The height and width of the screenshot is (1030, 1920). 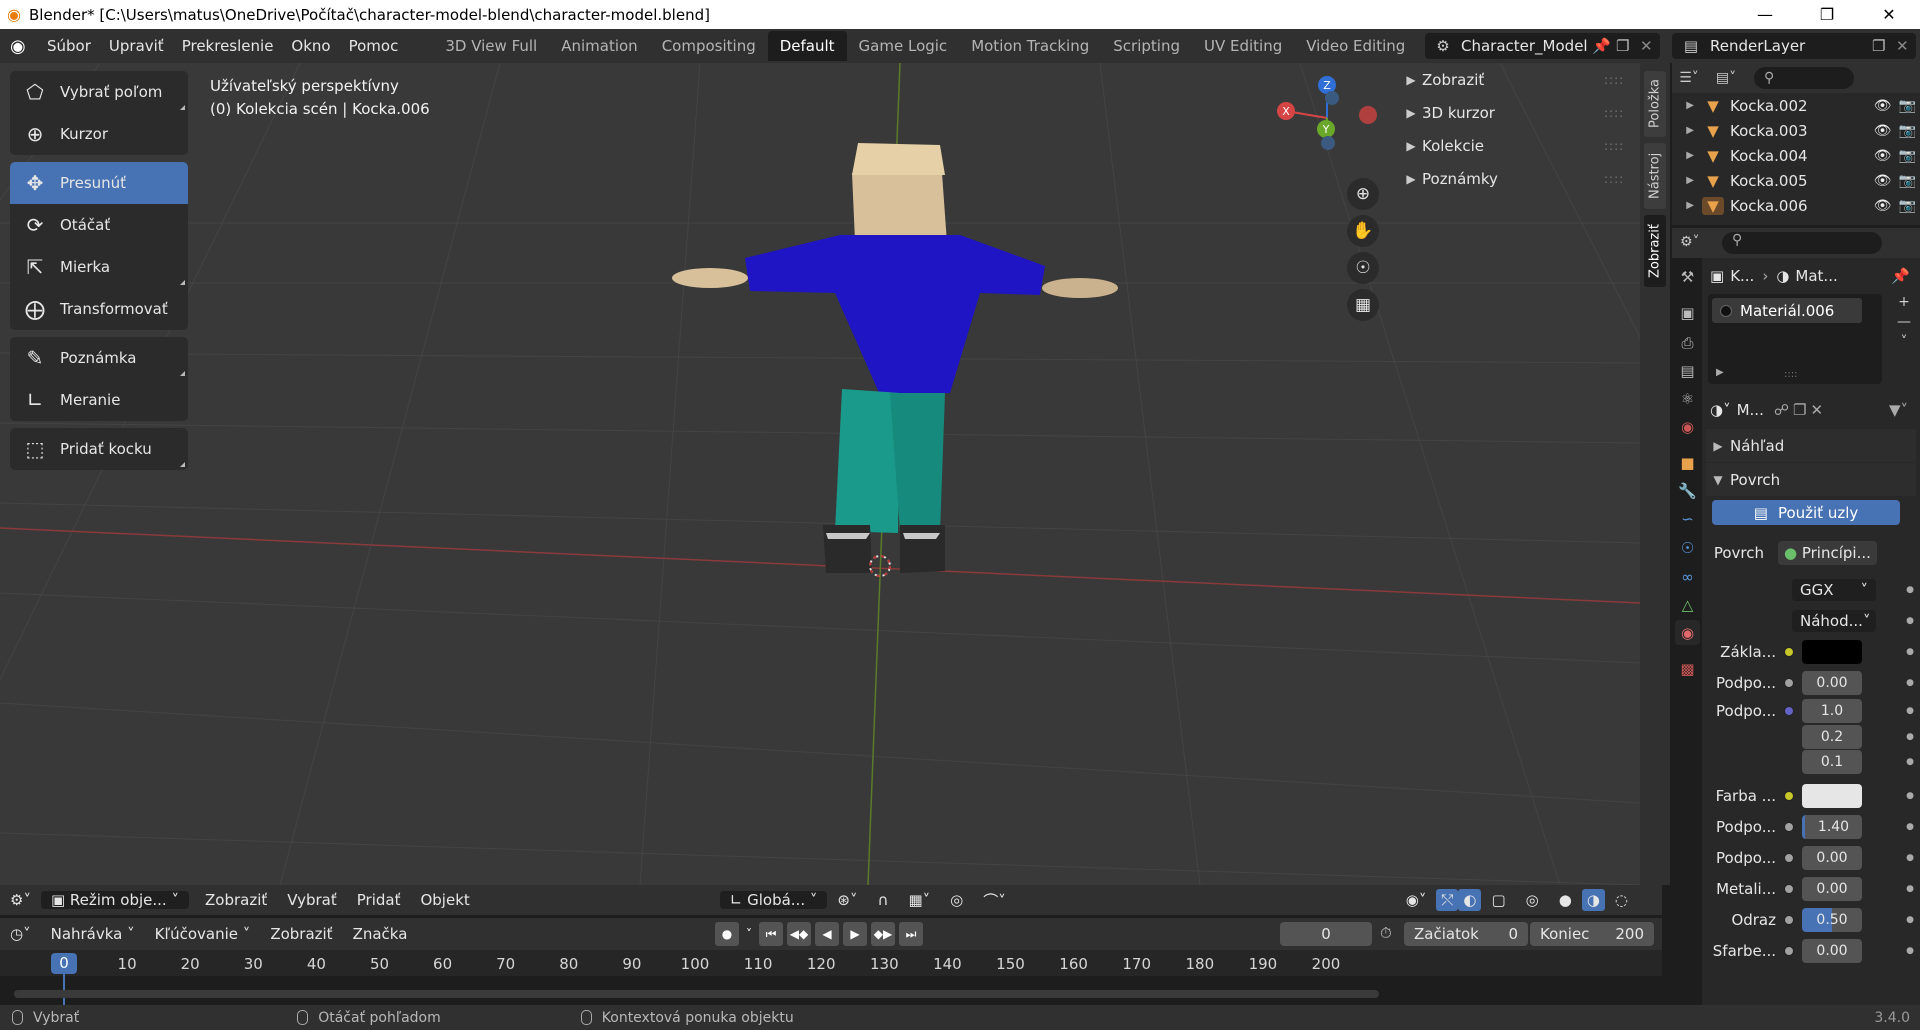 What do you see at coordinates (99, 183) in the screenshot?
I see `tool-move: ✥ Presunúť` at bounding box center [99, 183].